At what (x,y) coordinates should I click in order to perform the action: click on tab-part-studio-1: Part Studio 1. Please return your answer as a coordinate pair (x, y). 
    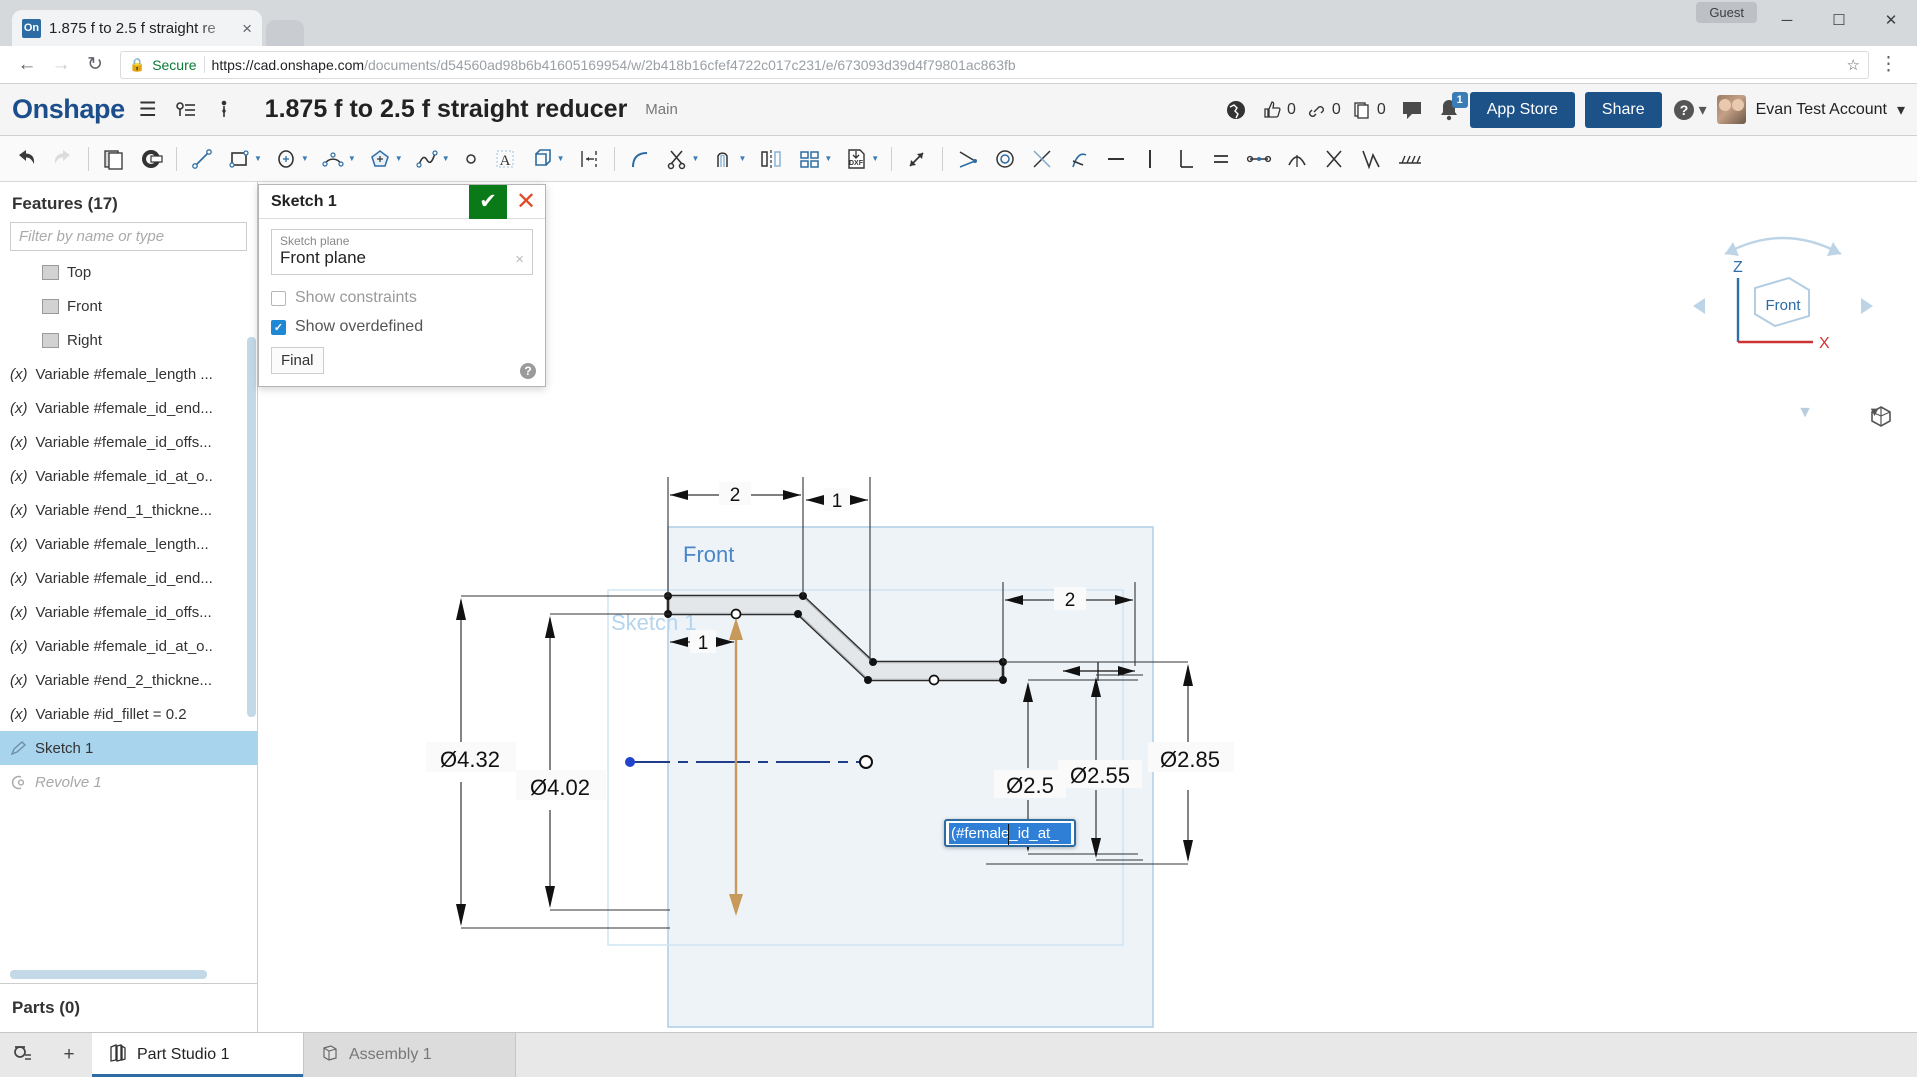
    Looking at the image, I should click on (198, 1055).